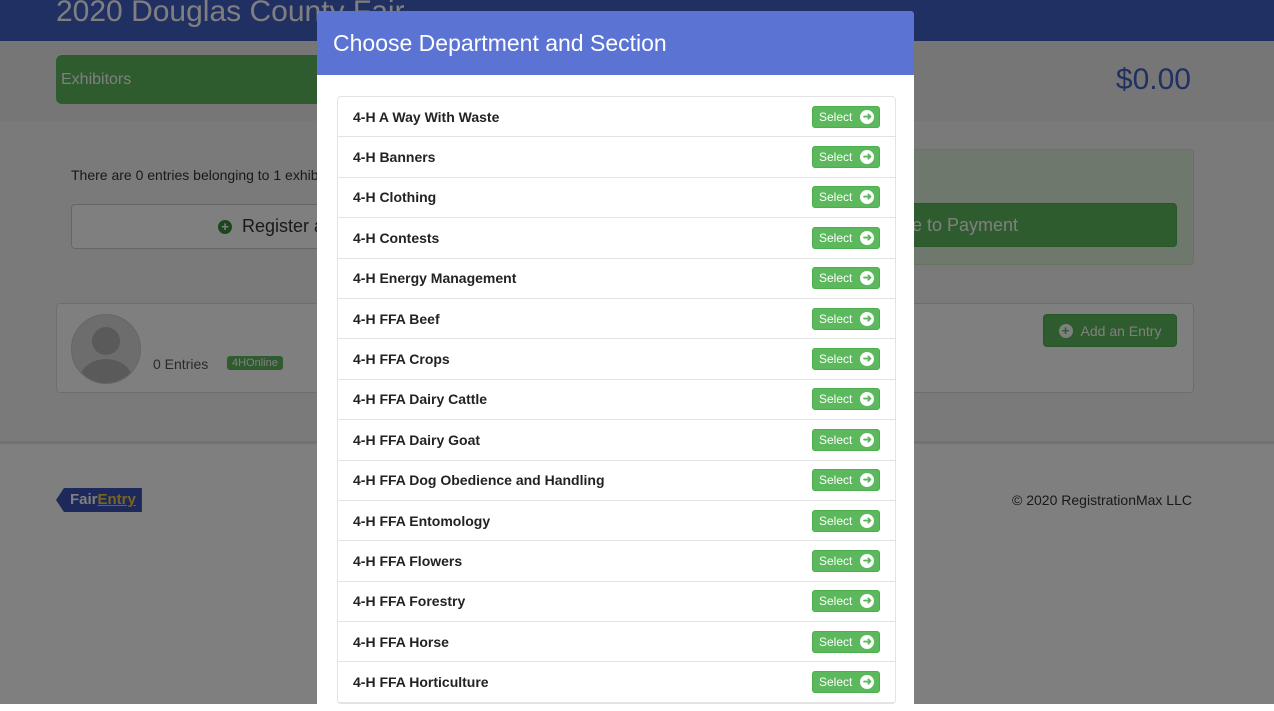  Describe the element at coordinates (616, 319) in the screenshot. I see `department-row: 4-H FFA Beef Select ➜` at that location.